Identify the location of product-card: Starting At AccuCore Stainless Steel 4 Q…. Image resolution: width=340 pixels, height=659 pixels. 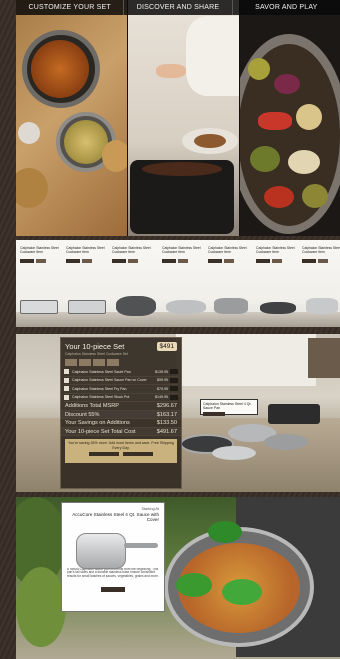
(113, 557).